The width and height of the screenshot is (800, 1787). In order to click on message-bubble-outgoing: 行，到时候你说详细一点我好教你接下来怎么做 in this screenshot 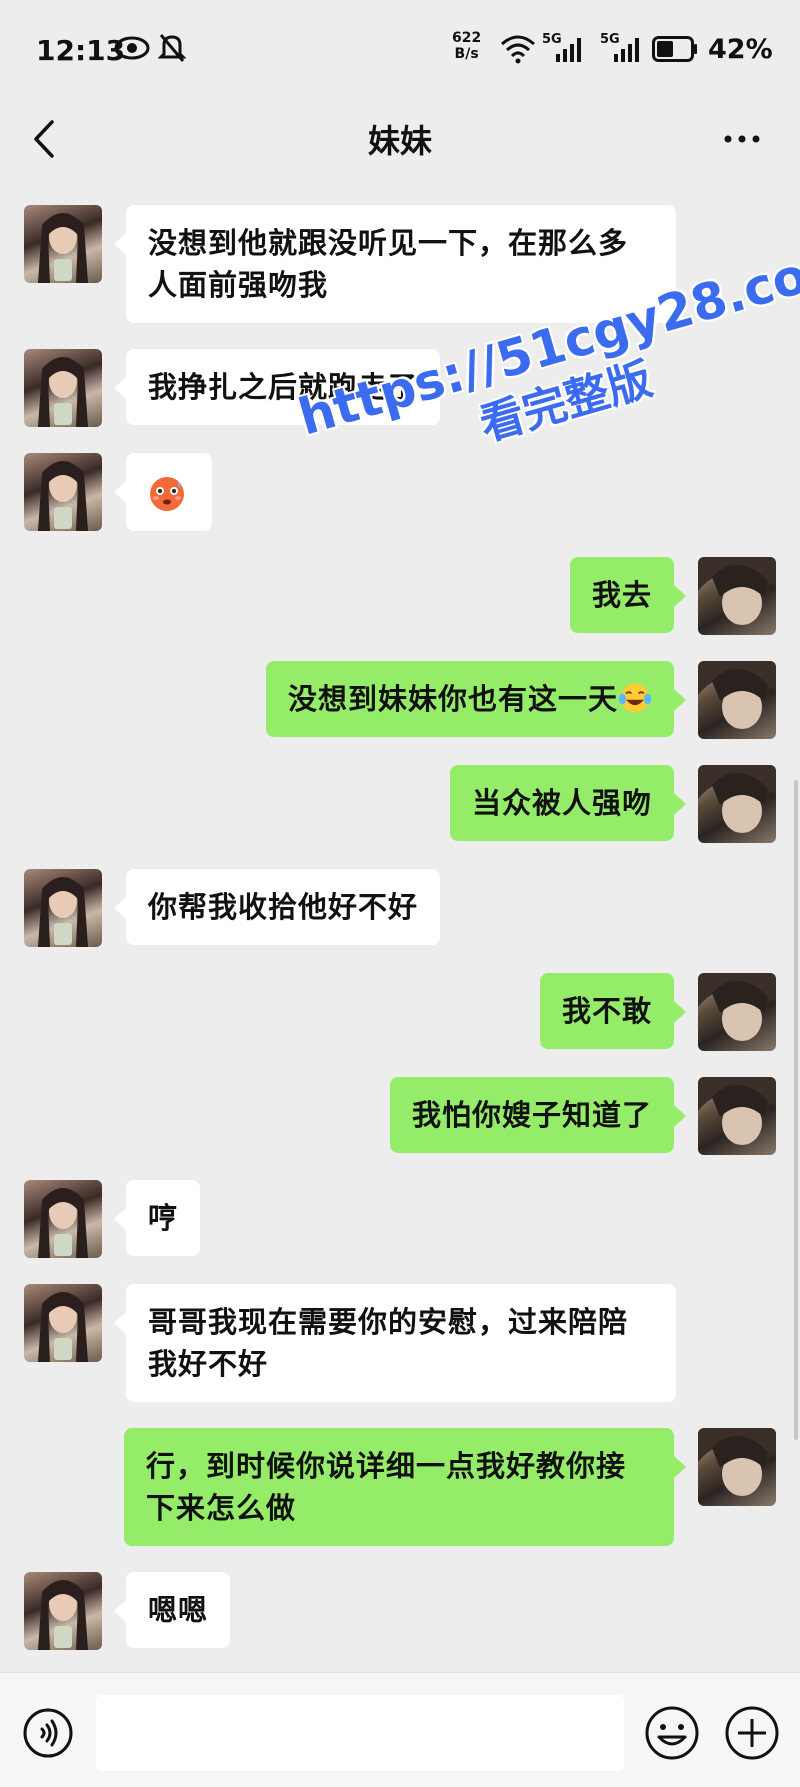, I will do `click(405, 1487)`.